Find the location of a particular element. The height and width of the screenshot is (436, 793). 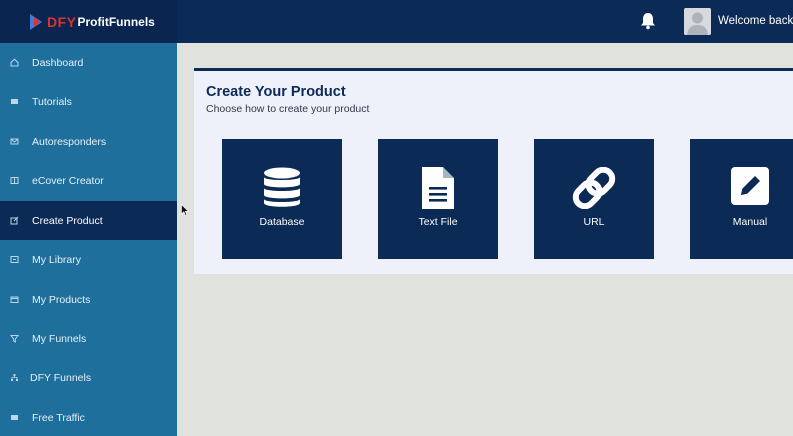

logo-mark-icon is located at coordinates (36, 21).